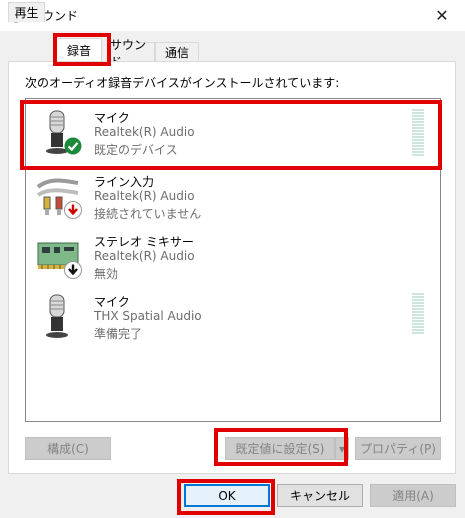 The height and width of the screenshot is (518, 465). I want to click on set-default-dropdown: ▾, so click(342, 448).